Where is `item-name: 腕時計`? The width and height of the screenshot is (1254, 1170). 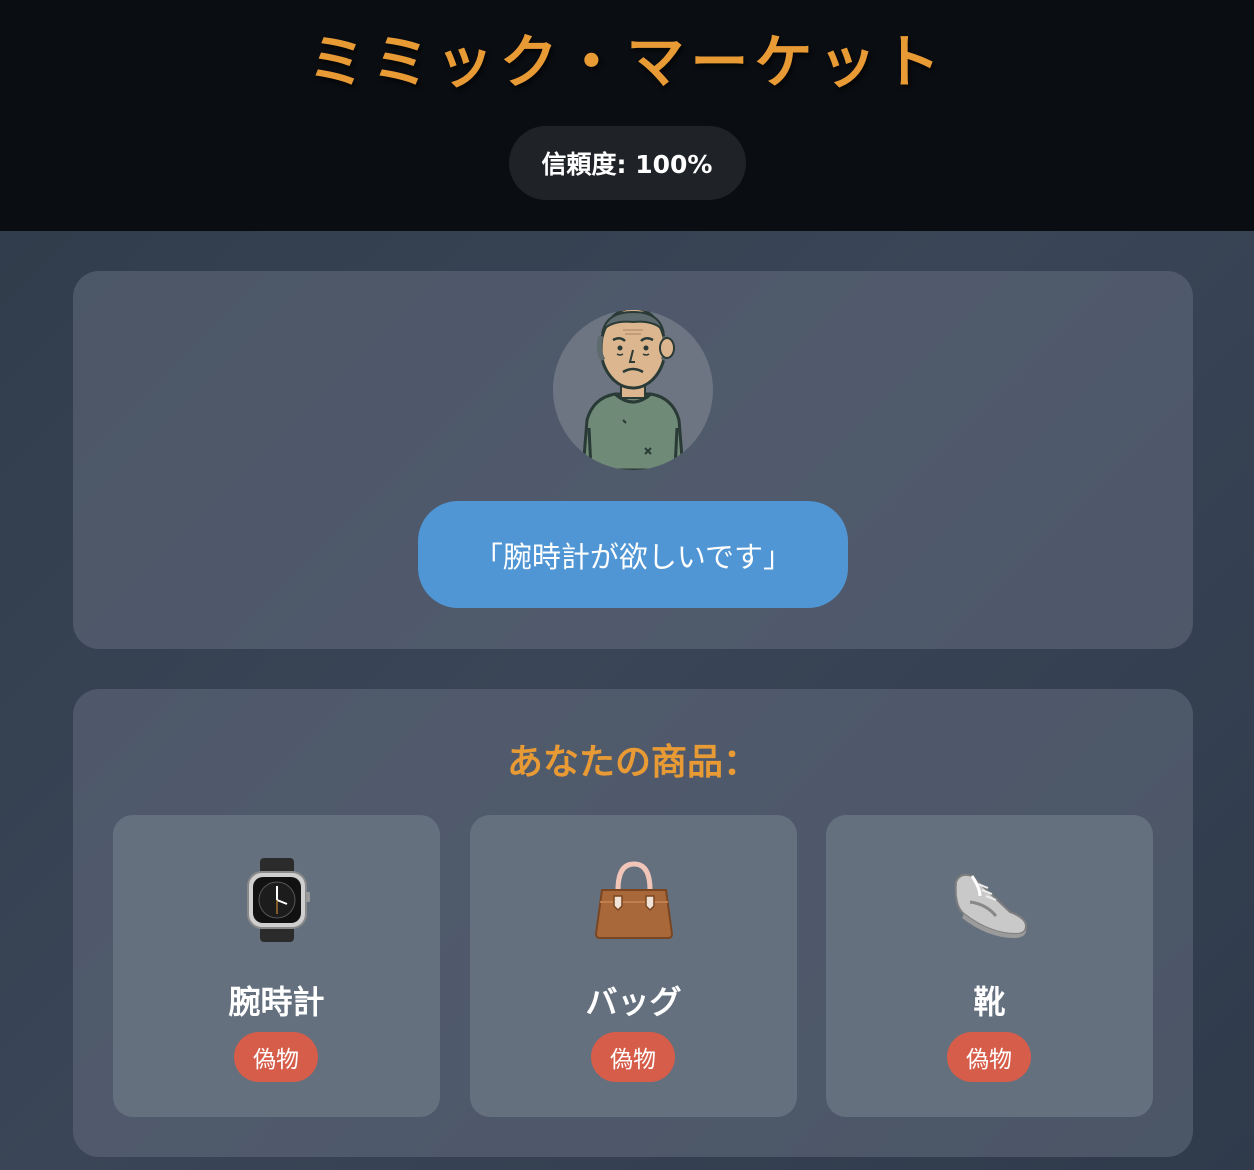
item-name: 腕時計 is located at coordinates (276, 1002).